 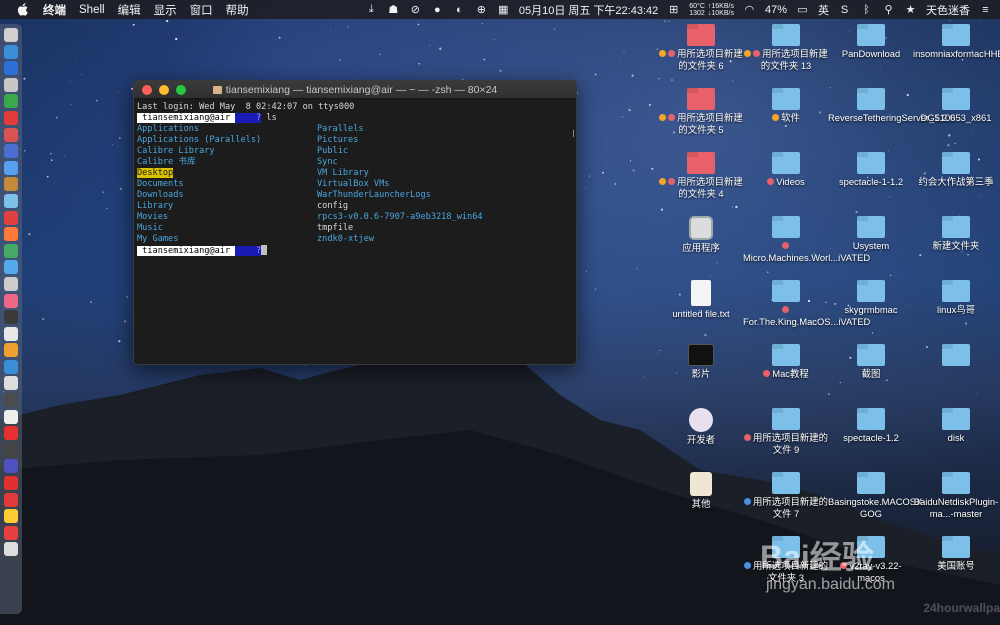 I want to click on battery-percent: 47%, so click(x=776, y=10).